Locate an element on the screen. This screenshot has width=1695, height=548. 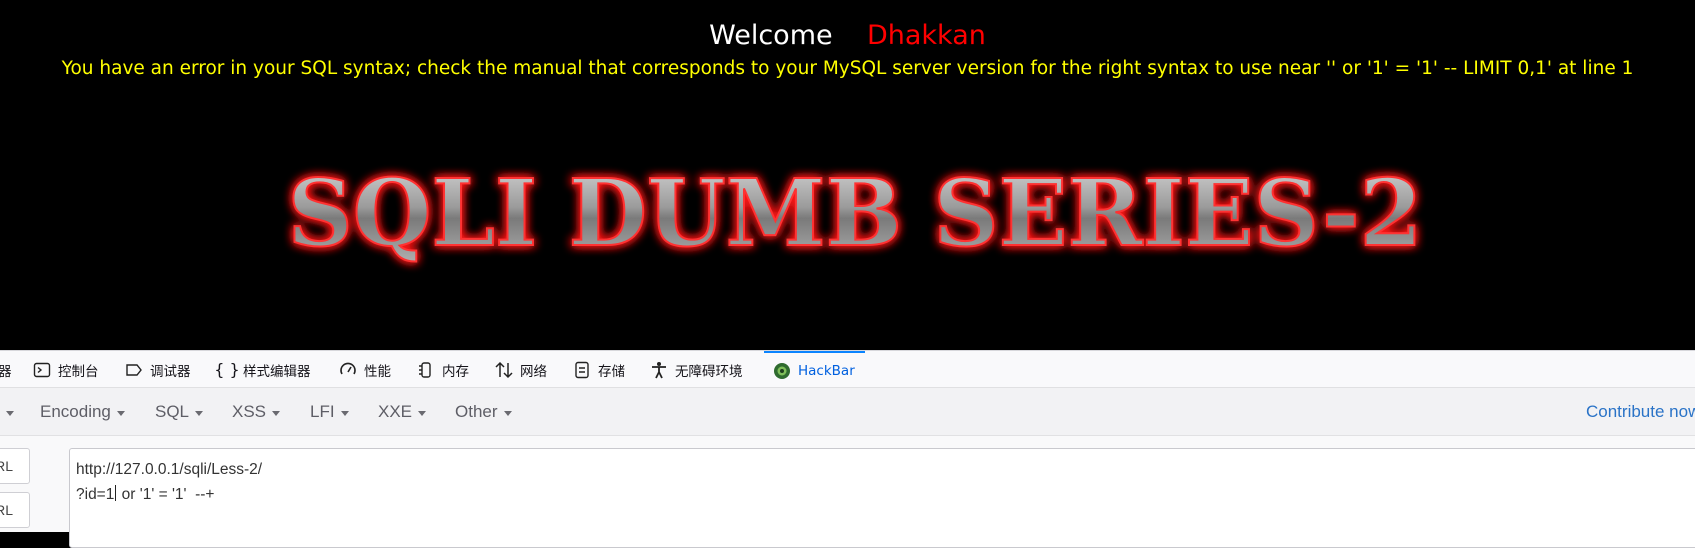
banner-title: SQLI DUMB SERIES-2 is located at coordinates (855, 213).